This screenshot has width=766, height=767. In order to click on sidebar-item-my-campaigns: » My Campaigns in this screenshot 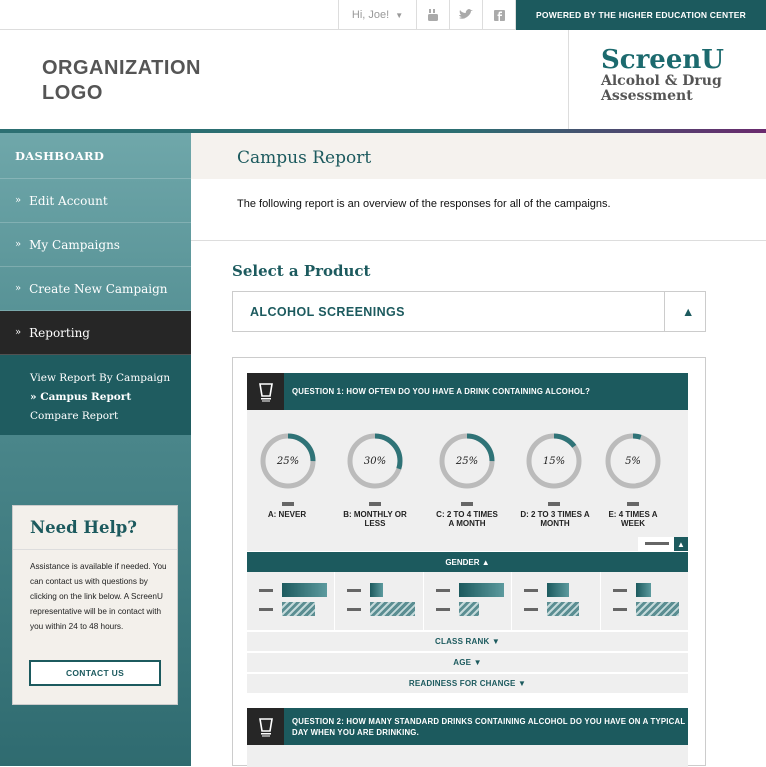, I will do `click(95, 245)`.